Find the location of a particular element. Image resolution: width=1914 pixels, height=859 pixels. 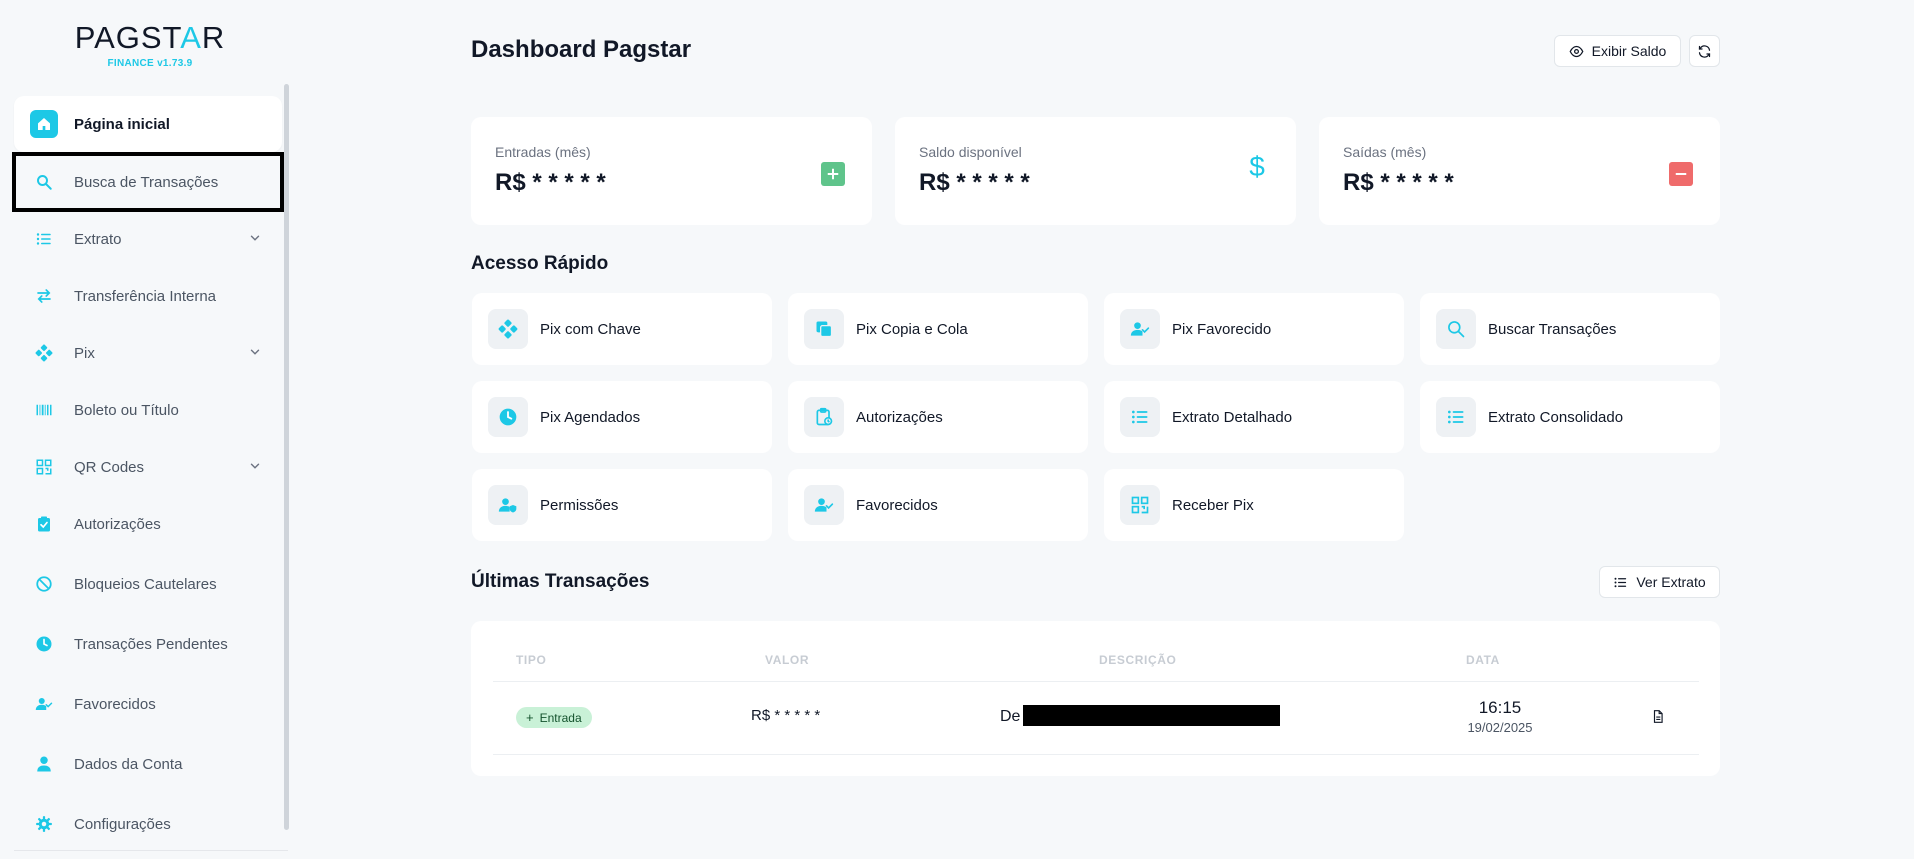

redaction-bar is located at coordinates (1151, 715).